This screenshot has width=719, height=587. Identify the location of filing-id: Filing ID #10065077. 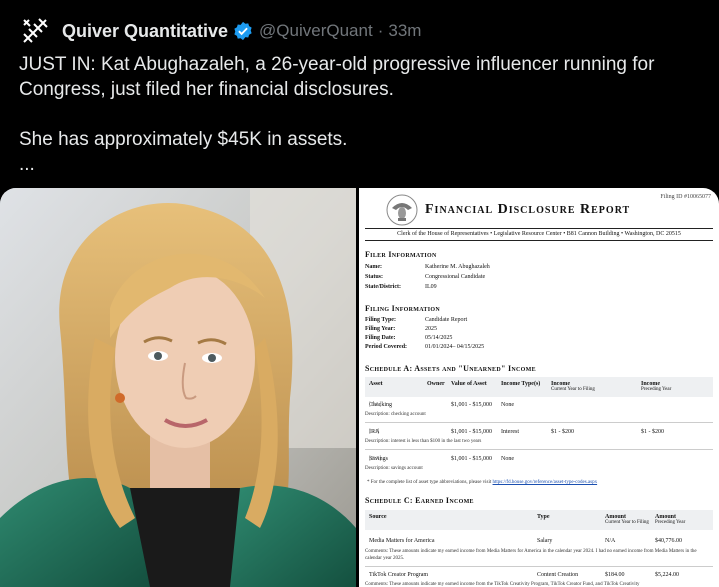
(685, 197).